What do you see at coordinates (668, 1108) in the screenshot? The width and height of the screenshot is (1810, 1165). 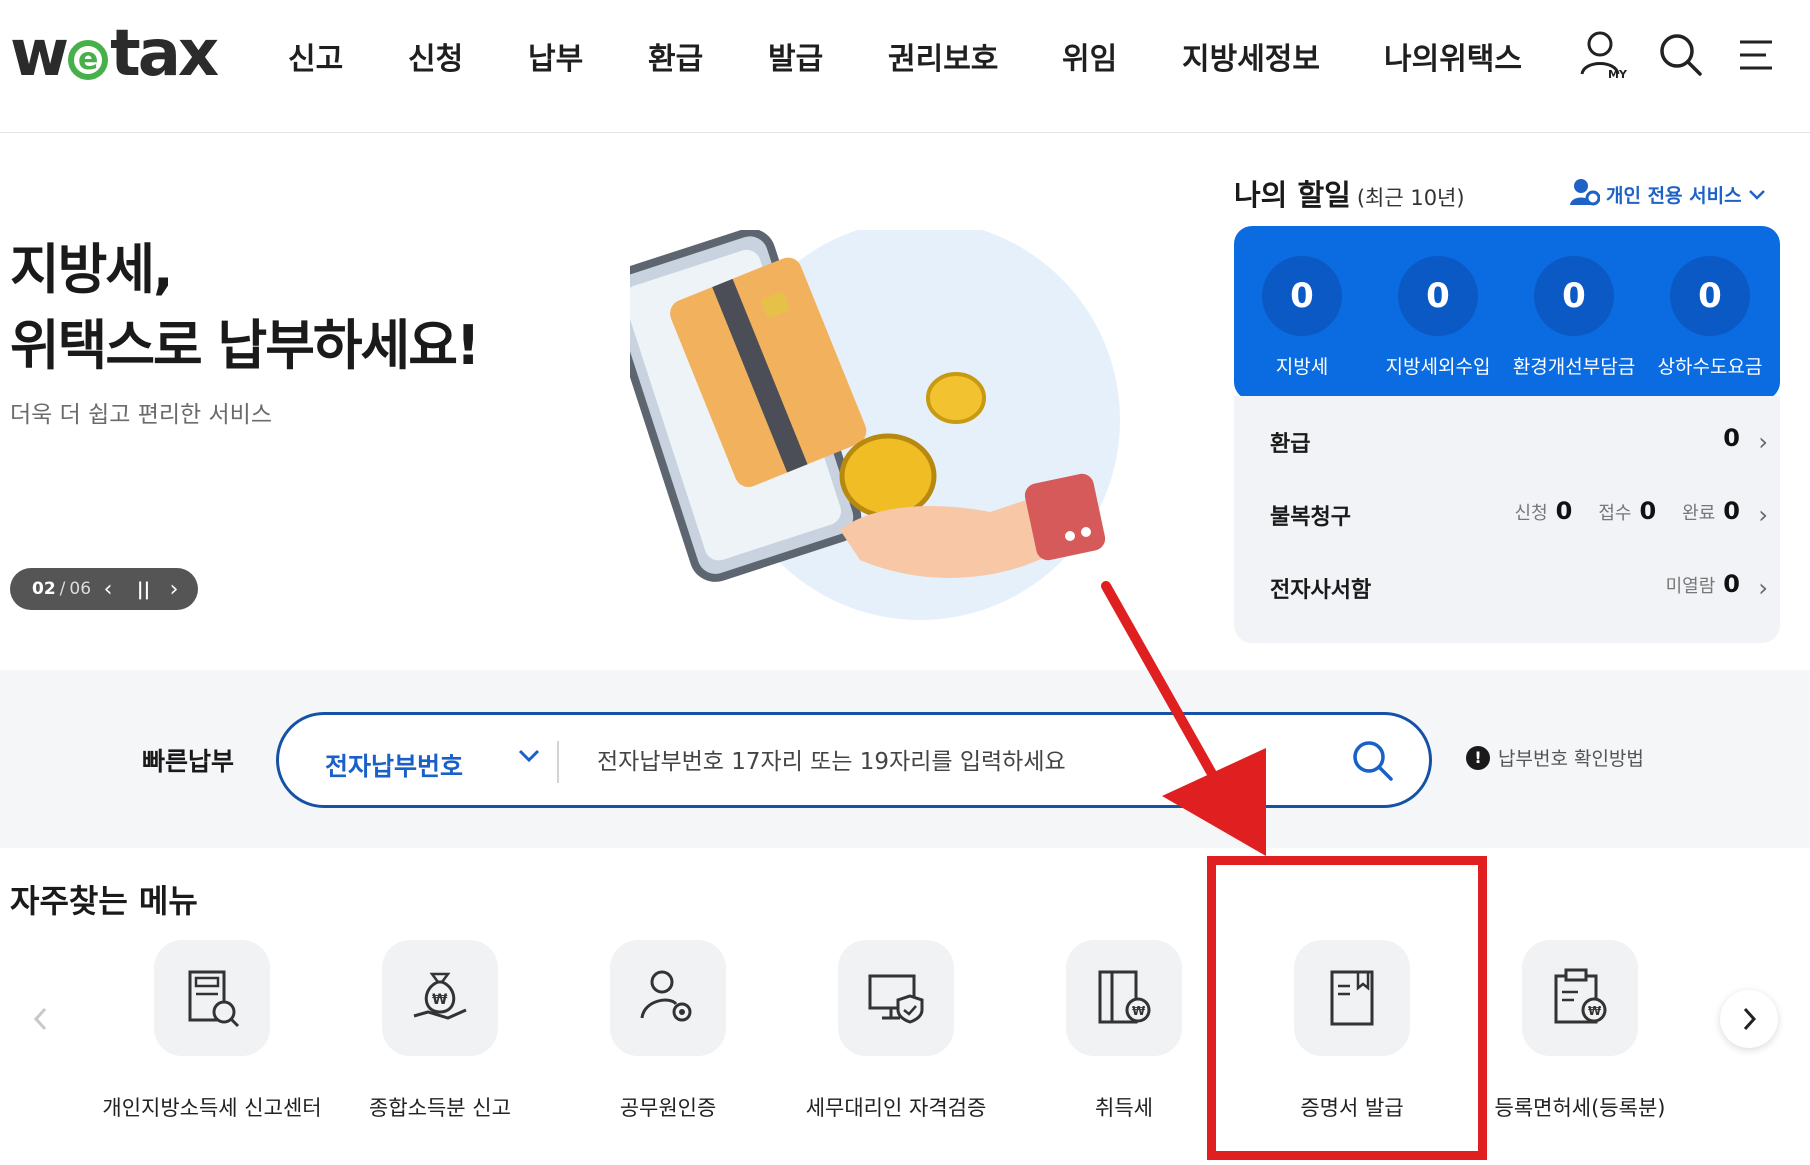 I see `menu-label: 공무원인증` at bounding box center [668, 1108].